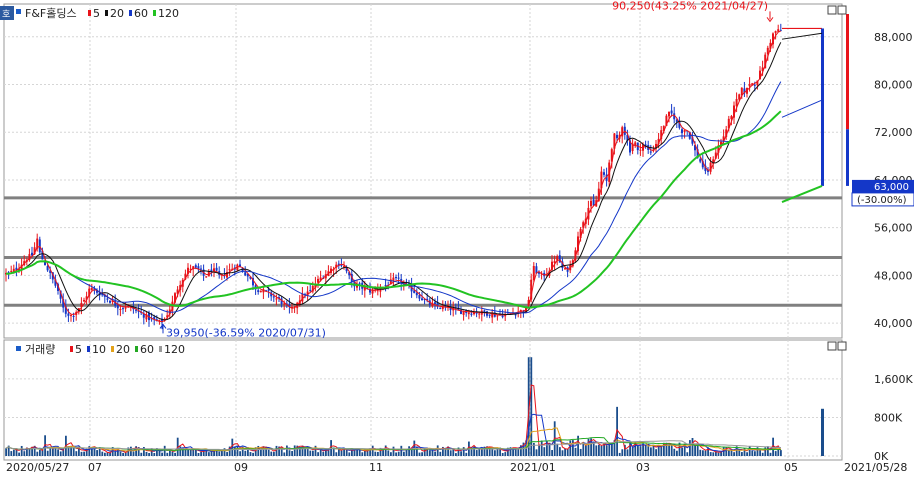  I want to click on legend-stock-name: F&F홀딩스, so click(51, 13).